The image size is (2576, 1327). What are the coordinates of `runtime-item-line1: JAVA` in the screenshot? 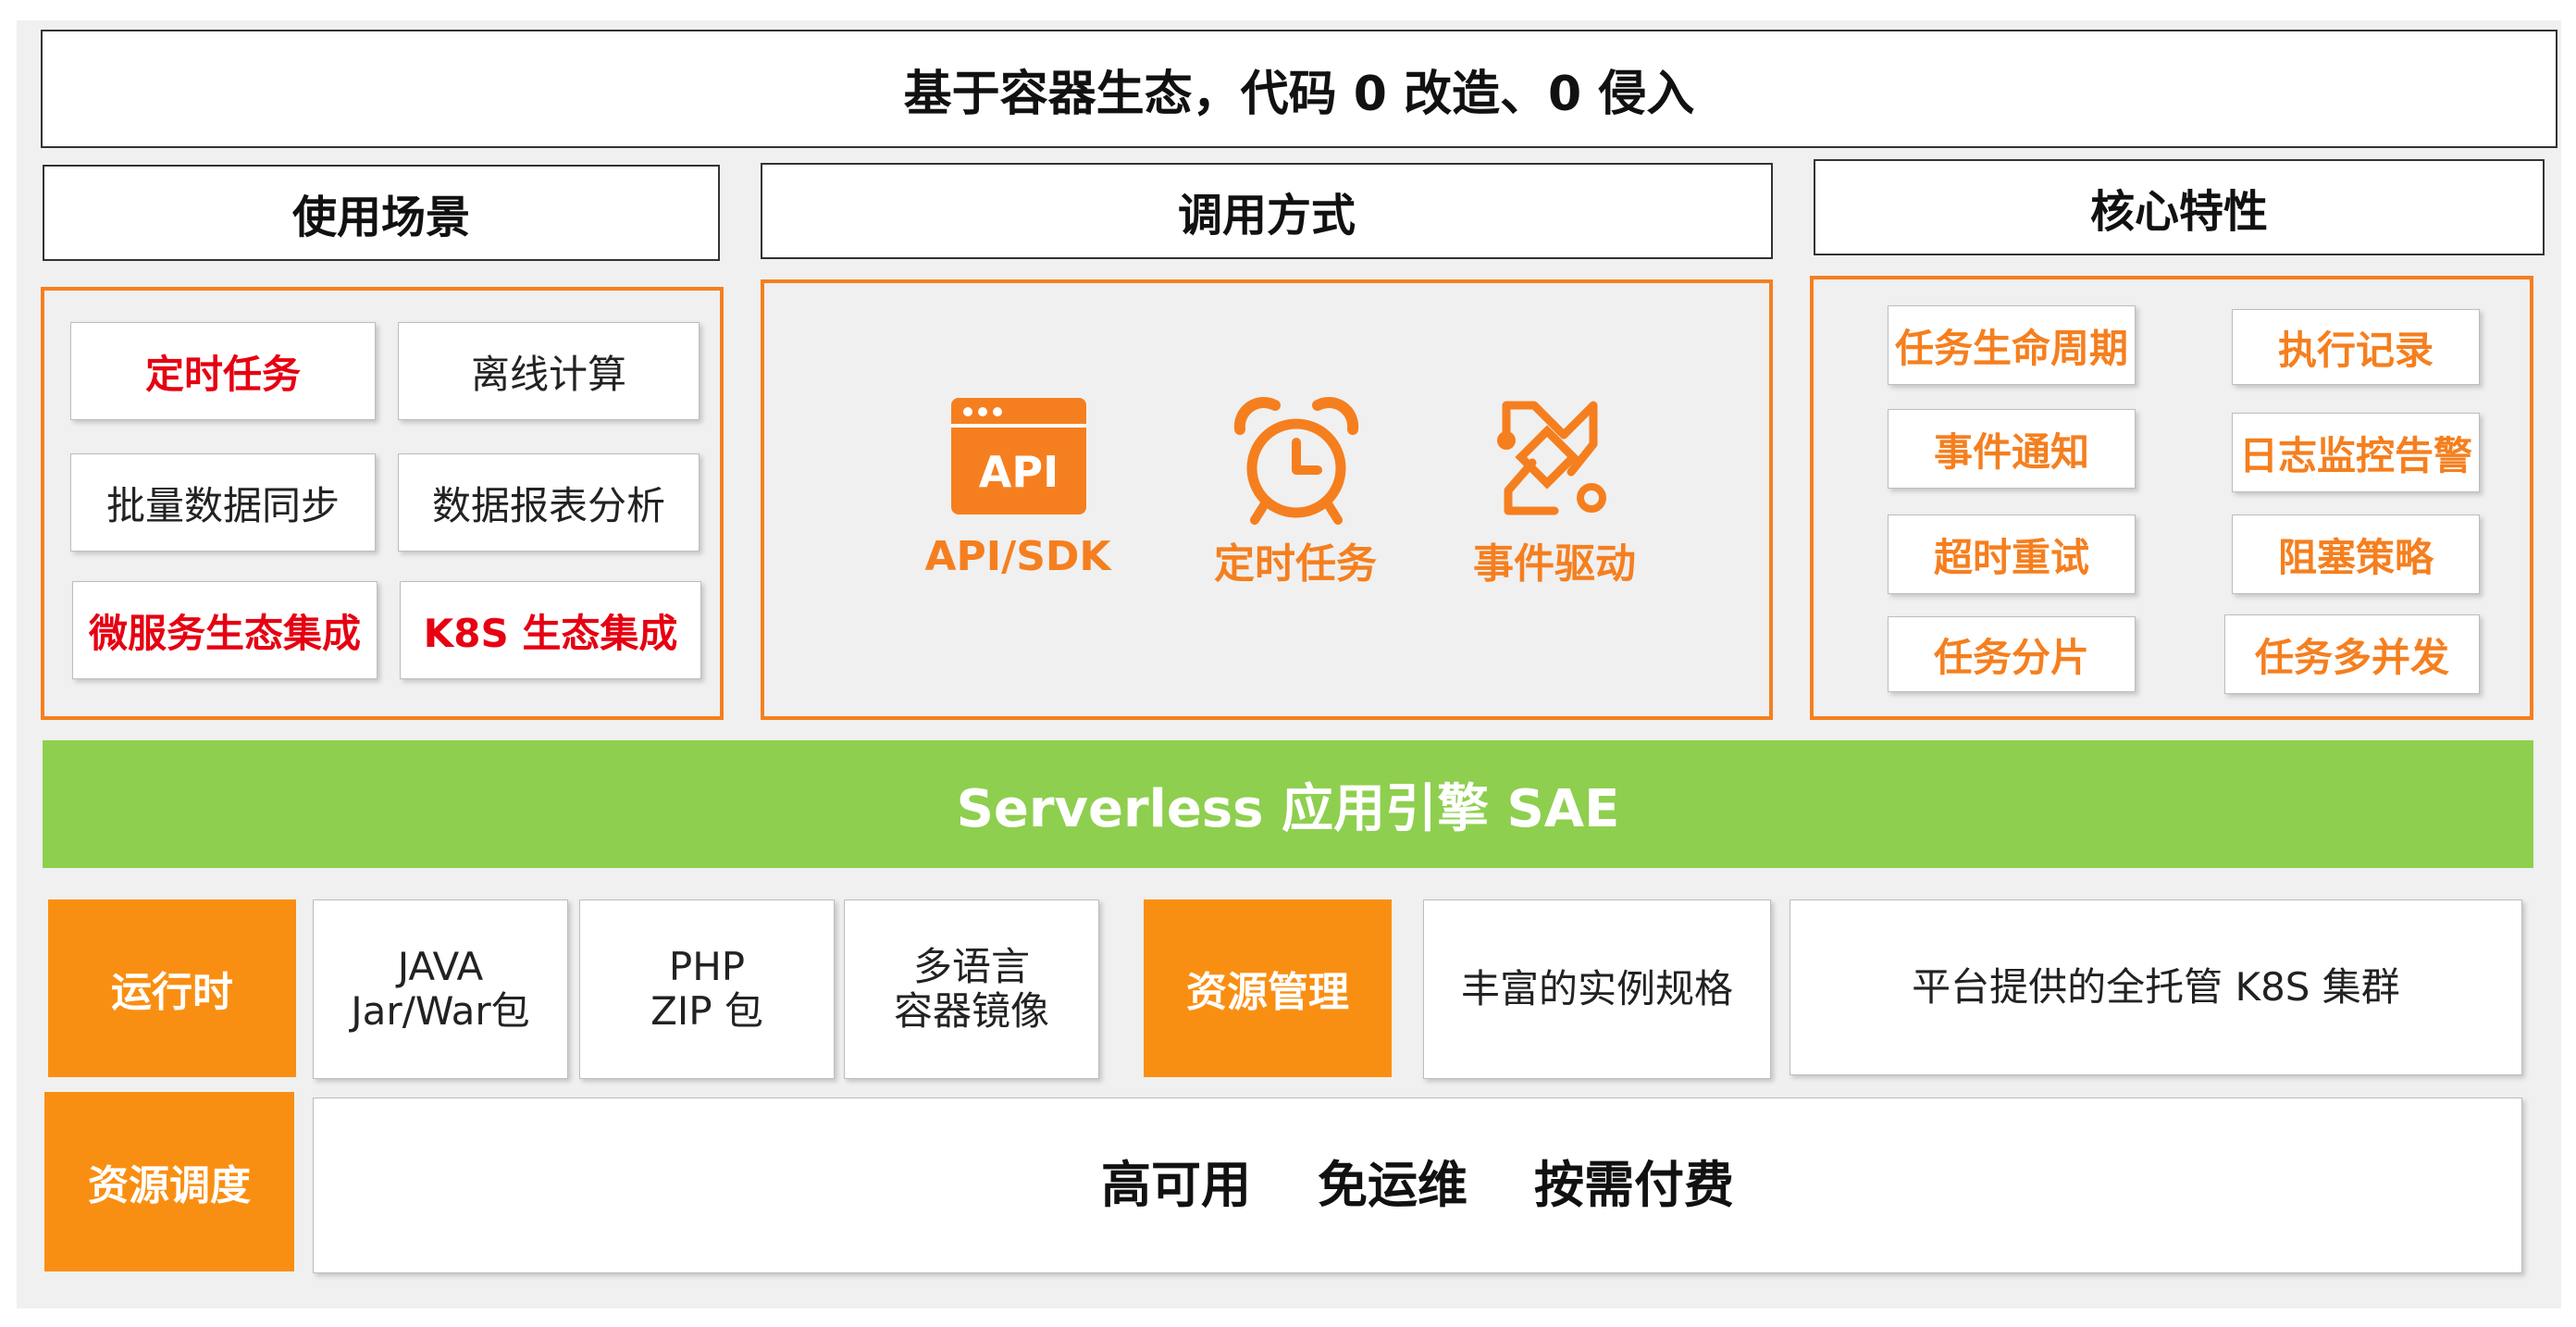 It's located at (440, 966).